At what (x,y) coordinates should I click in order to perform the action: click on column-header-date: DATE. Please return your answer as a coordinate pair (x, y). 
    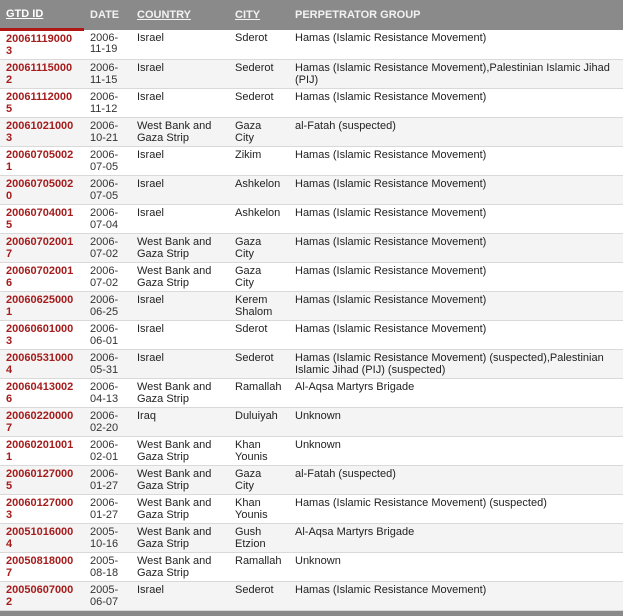
    Looking at the image, I should click on (107, 15).